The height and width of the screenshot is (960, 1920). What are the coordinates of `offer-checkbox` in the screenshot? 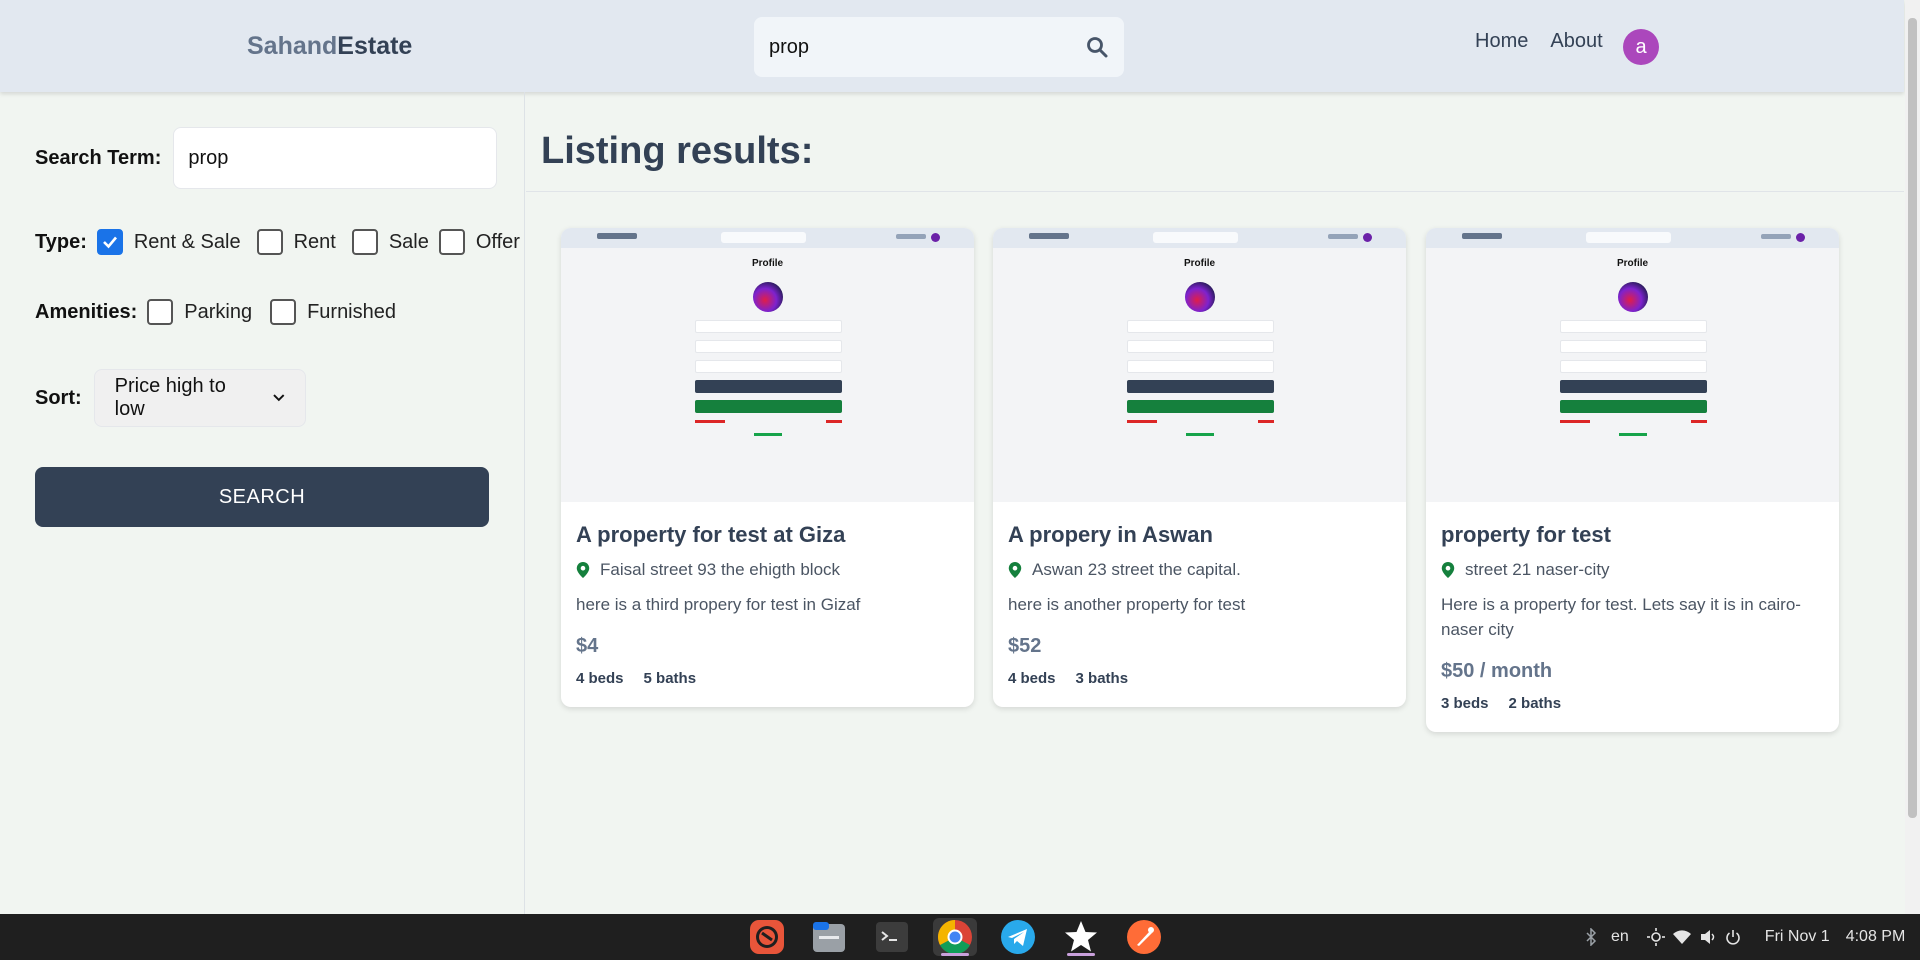 It's located at (451, 242).